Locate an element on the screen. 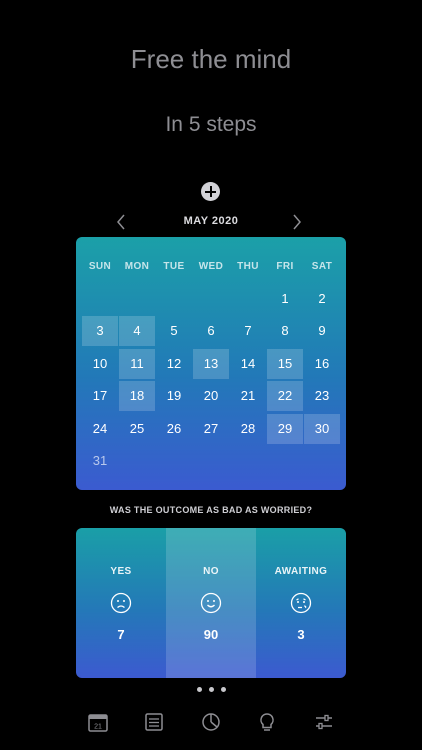  tab-ideas is located at coordinates (267, 722).